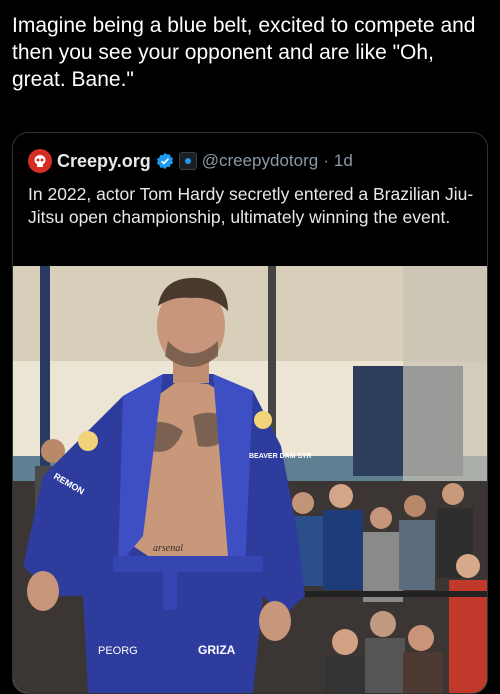 The height and width of the screenshot is (694, 500). I want to click on affiliate-badge-icon, so click(187, 161).